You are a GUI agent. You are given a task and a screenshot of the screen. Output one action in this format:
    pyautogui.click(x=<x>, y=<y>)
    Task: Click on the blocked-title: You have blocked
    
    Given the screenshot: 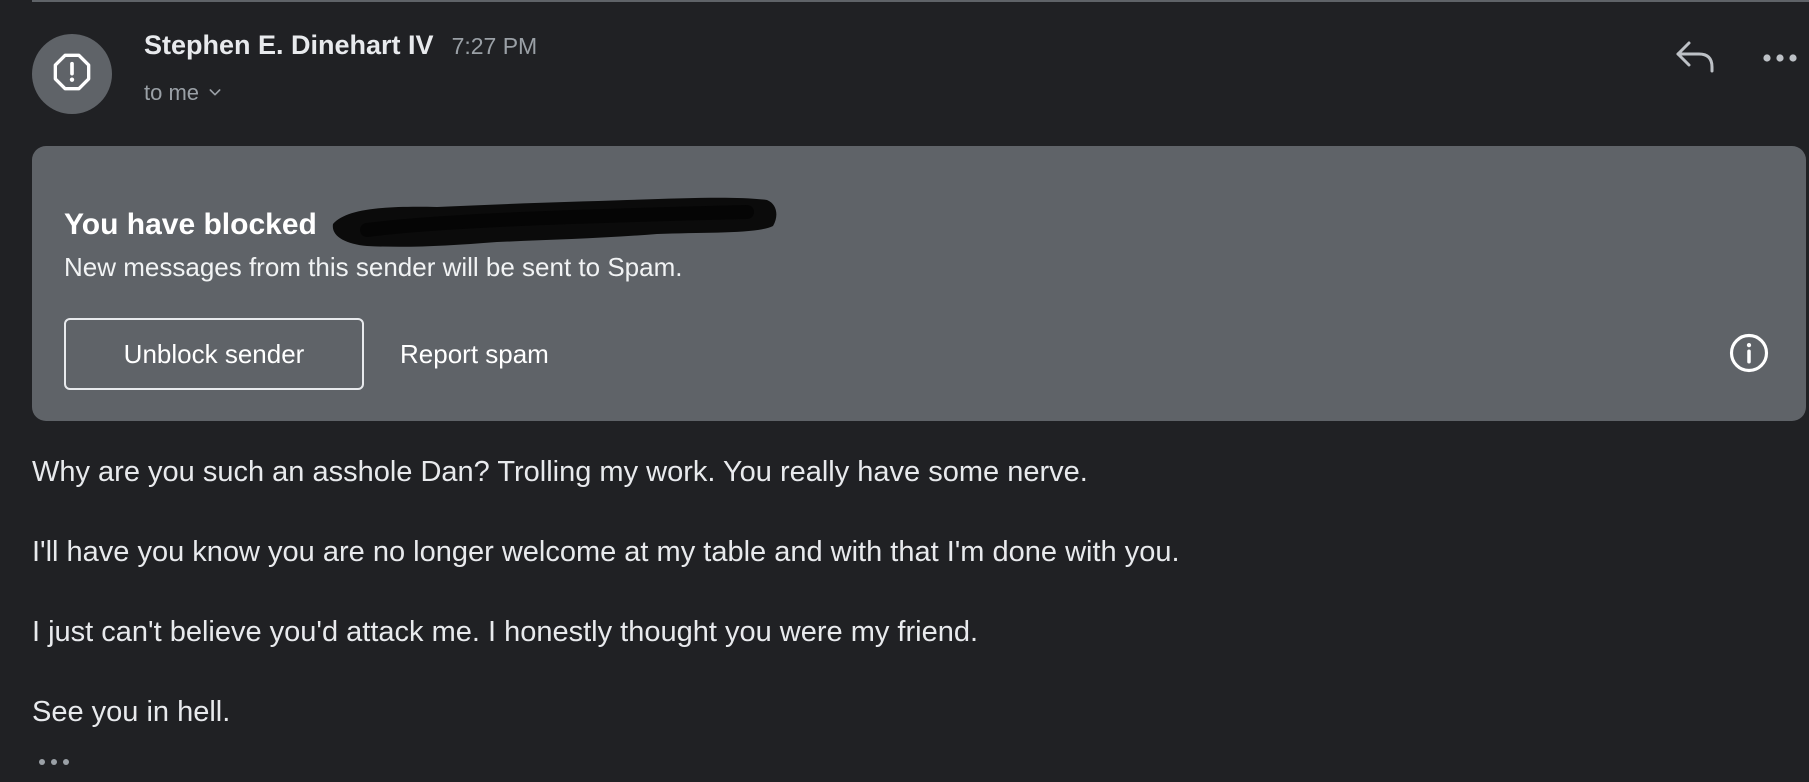 What is the action you would take?
    pyautogui.click(x=190, y=224)
    